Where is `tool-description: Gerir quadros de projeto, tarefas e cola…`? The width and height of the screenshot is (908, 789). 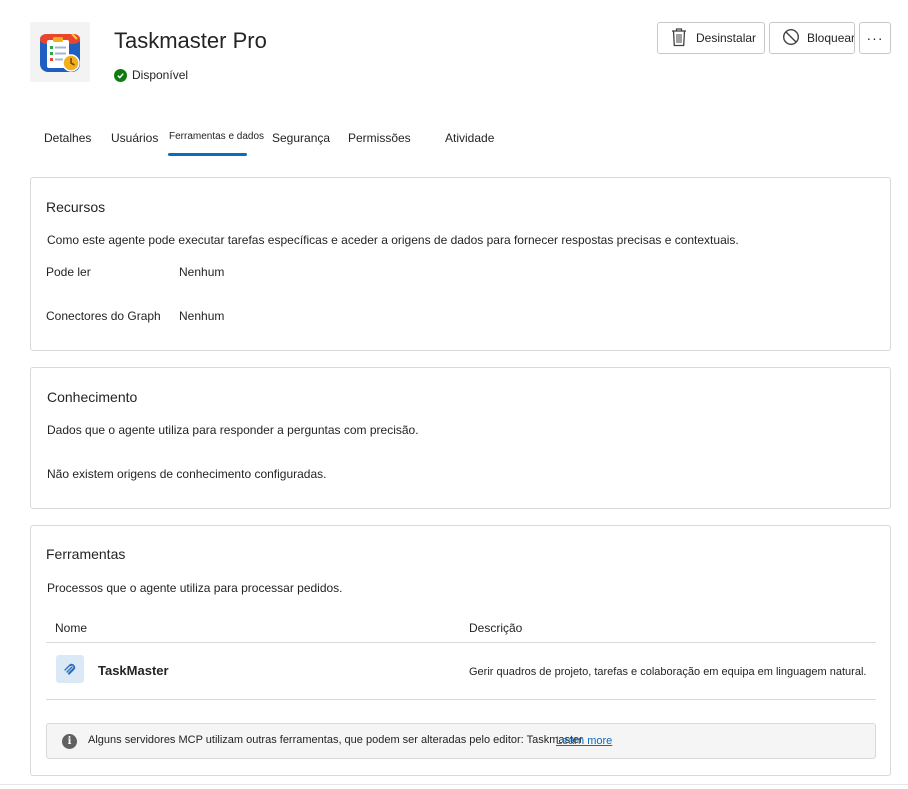
tool-description: Gerir quadros de projeto, tarefas e cola… is located at coordinates (668, 672).